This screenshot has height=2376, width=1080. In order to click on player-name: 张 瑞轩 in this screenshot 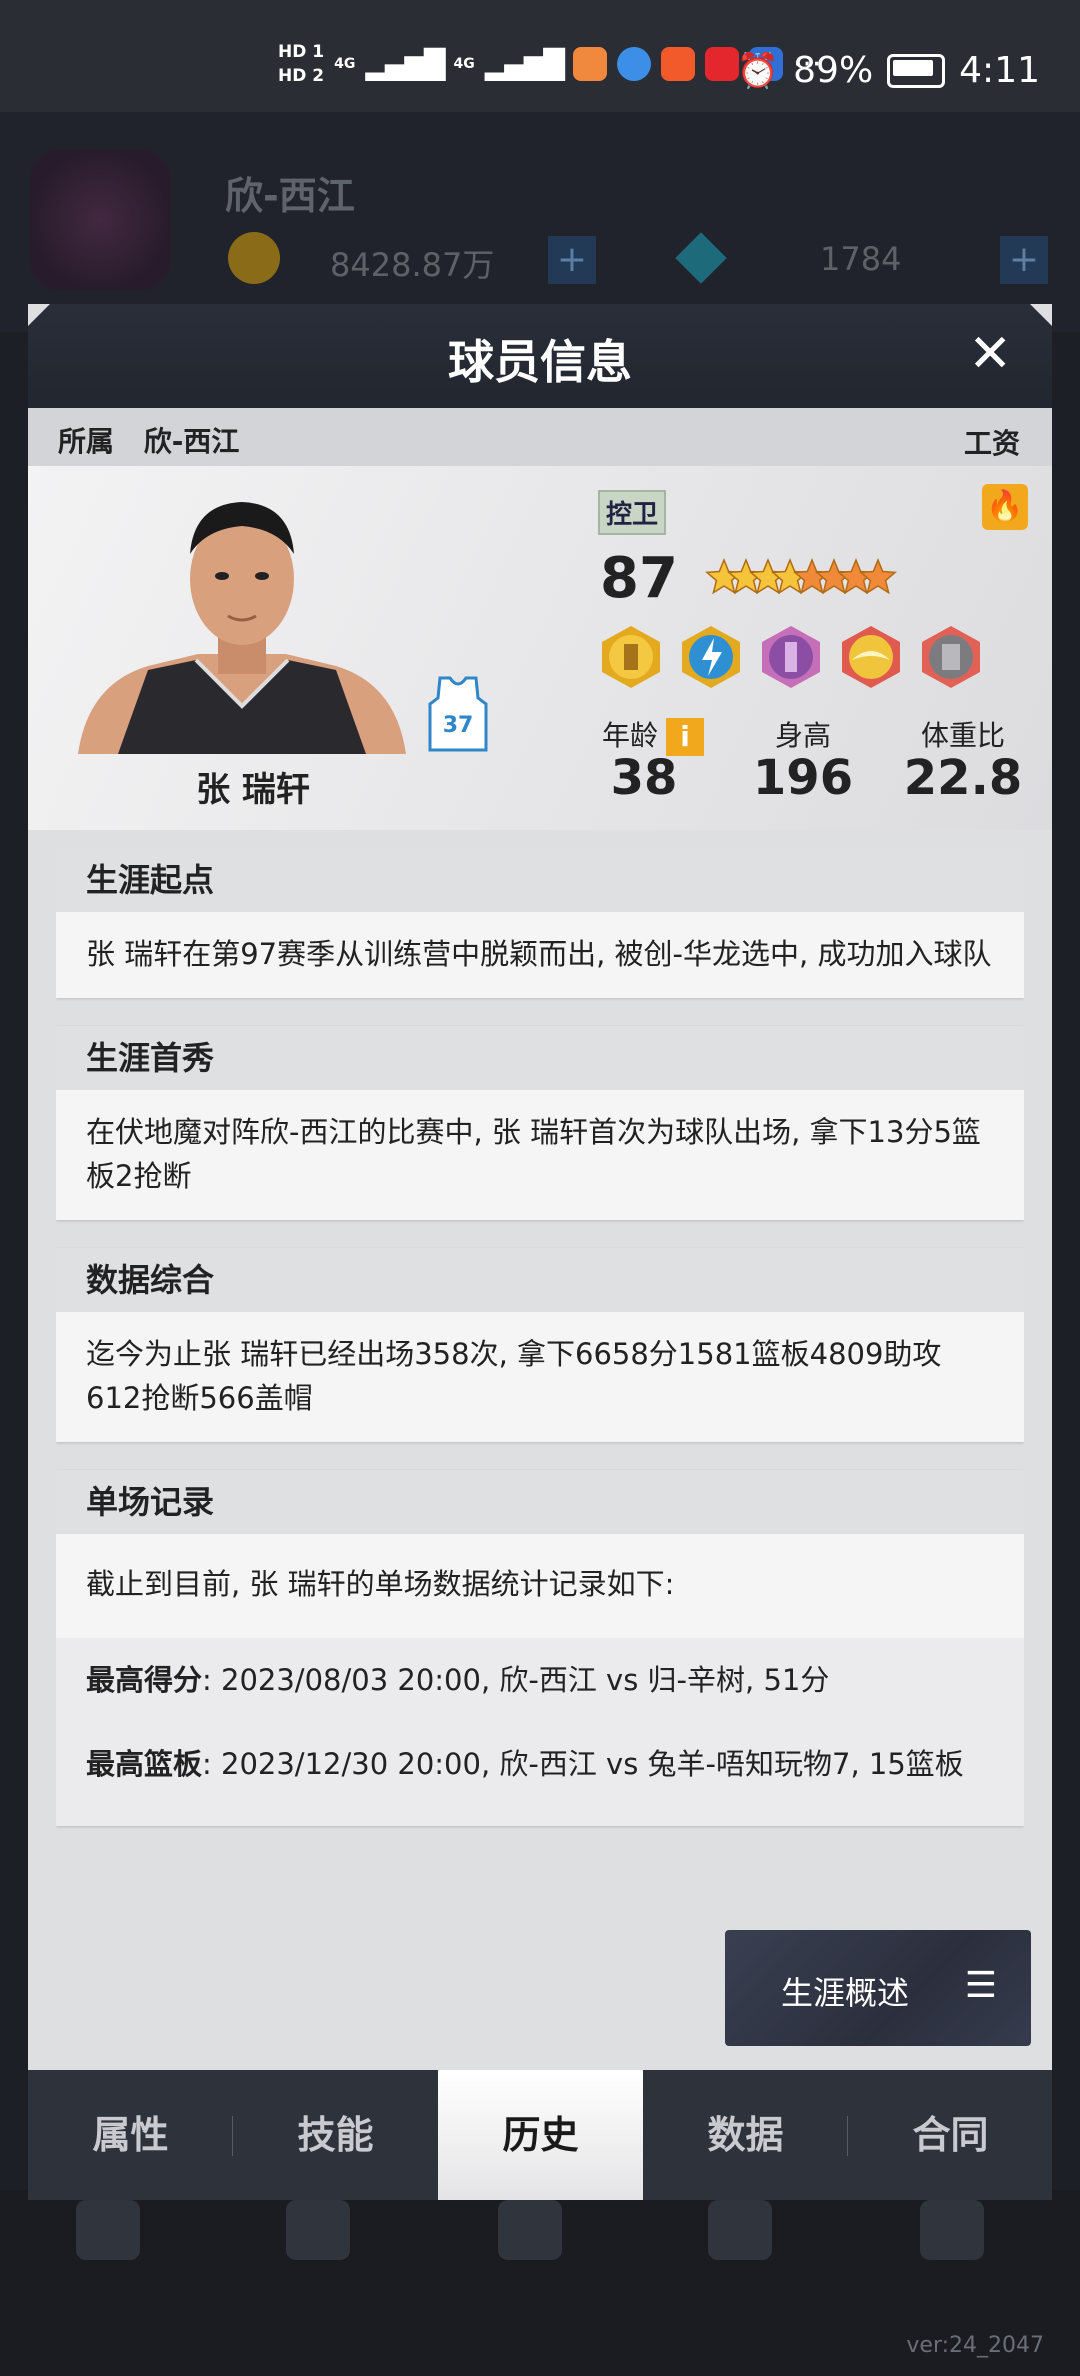, I will do `click(253, 790)`.